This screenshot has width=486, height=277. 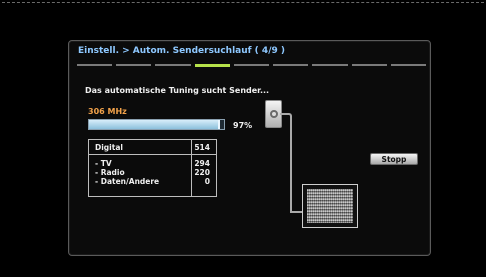 What do you see at coordinates (109, 147) in the screenshot?
I see `digital-label: Digital` at bounding box center [109, 147].